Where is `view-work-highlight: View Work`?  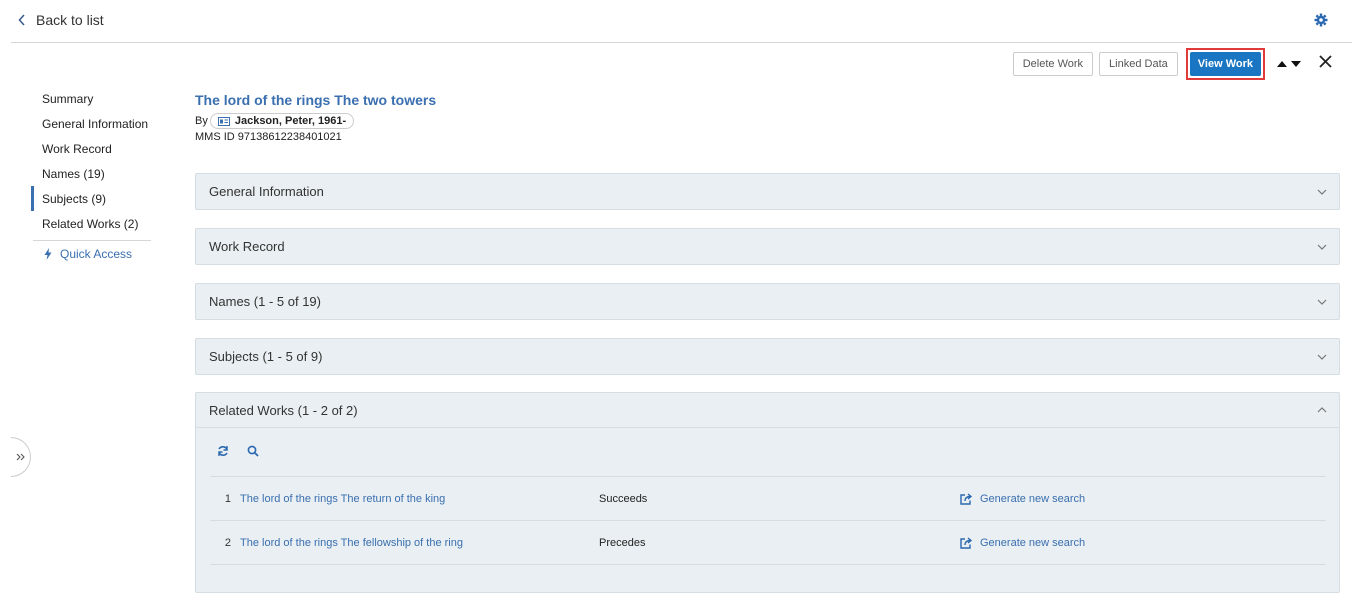
view-work-highlight: View Work is located at coordinates (1225, 64).